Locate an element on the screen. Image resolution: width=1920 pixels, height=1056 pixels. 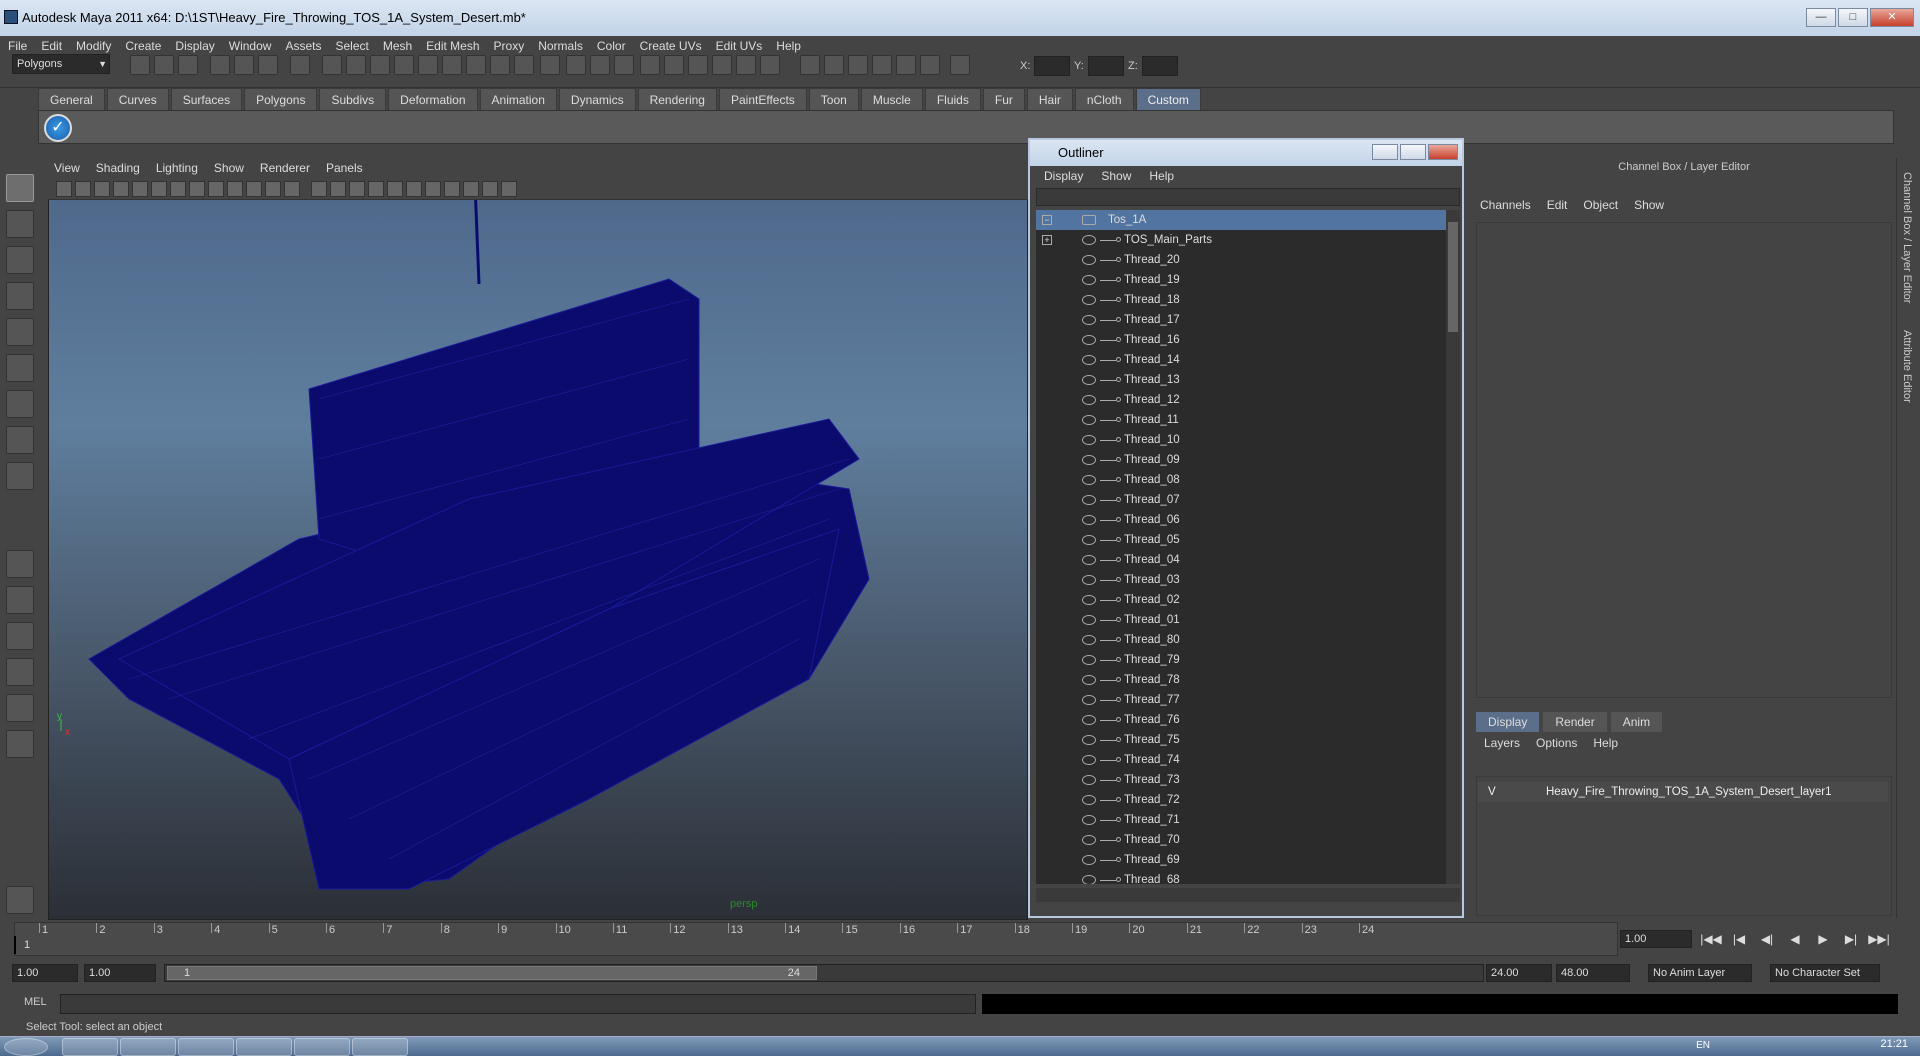
layer-menu-help: Help is located at coordinates (1605, 743).